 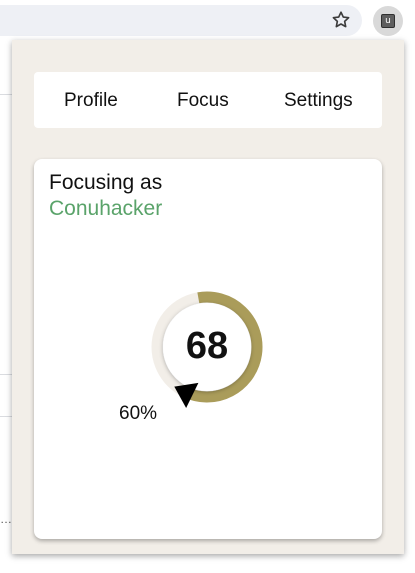 I want to click on address-bar, so click(x=181, y=20).